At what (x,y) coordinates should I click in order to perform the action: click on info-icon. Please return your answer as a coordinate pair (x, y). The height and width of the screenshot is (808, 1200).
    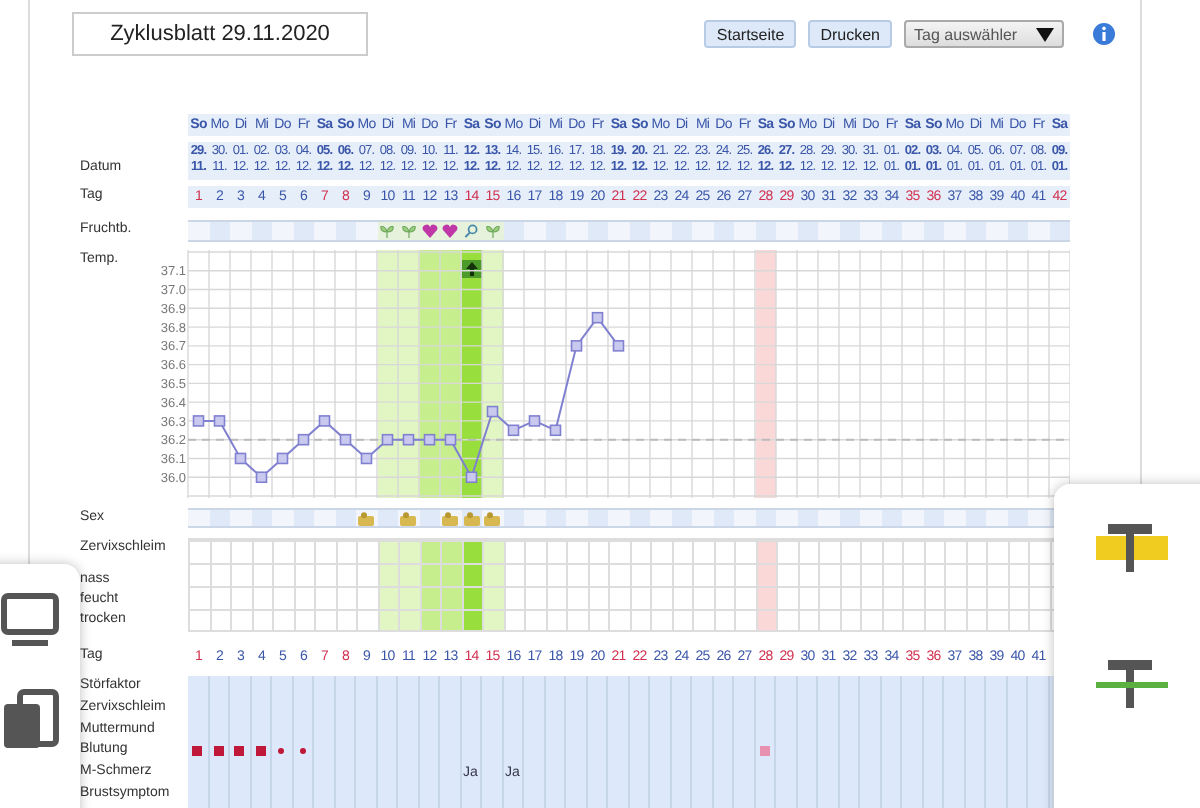
    Looking at the image, I should click on (1104, 34).